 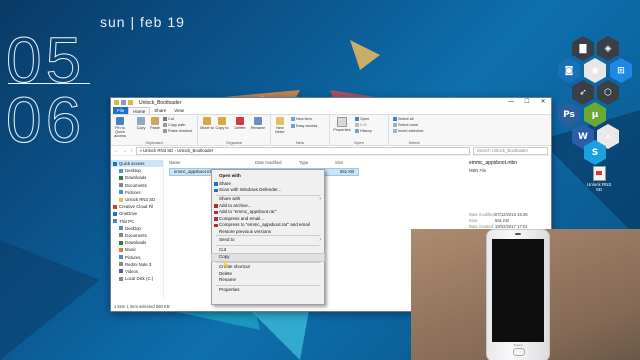 I want to click on rename-button: Rename, so click(x=258, y=123).